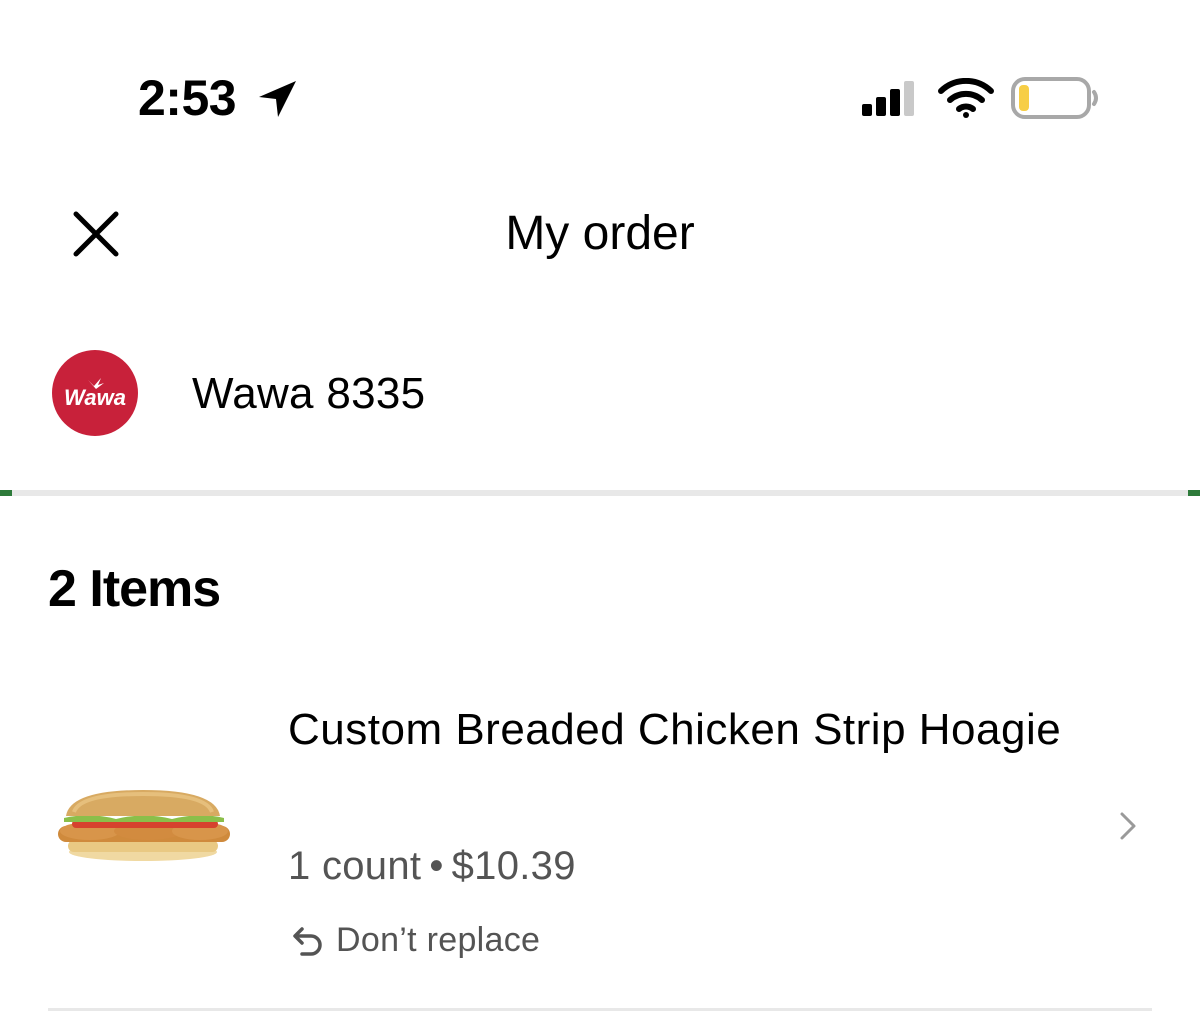 This screenshot has height=1021, width=1200. Describe the element at coordinates (1128, 826) in the screenshot. I see `chevron-right-icon` at that location.